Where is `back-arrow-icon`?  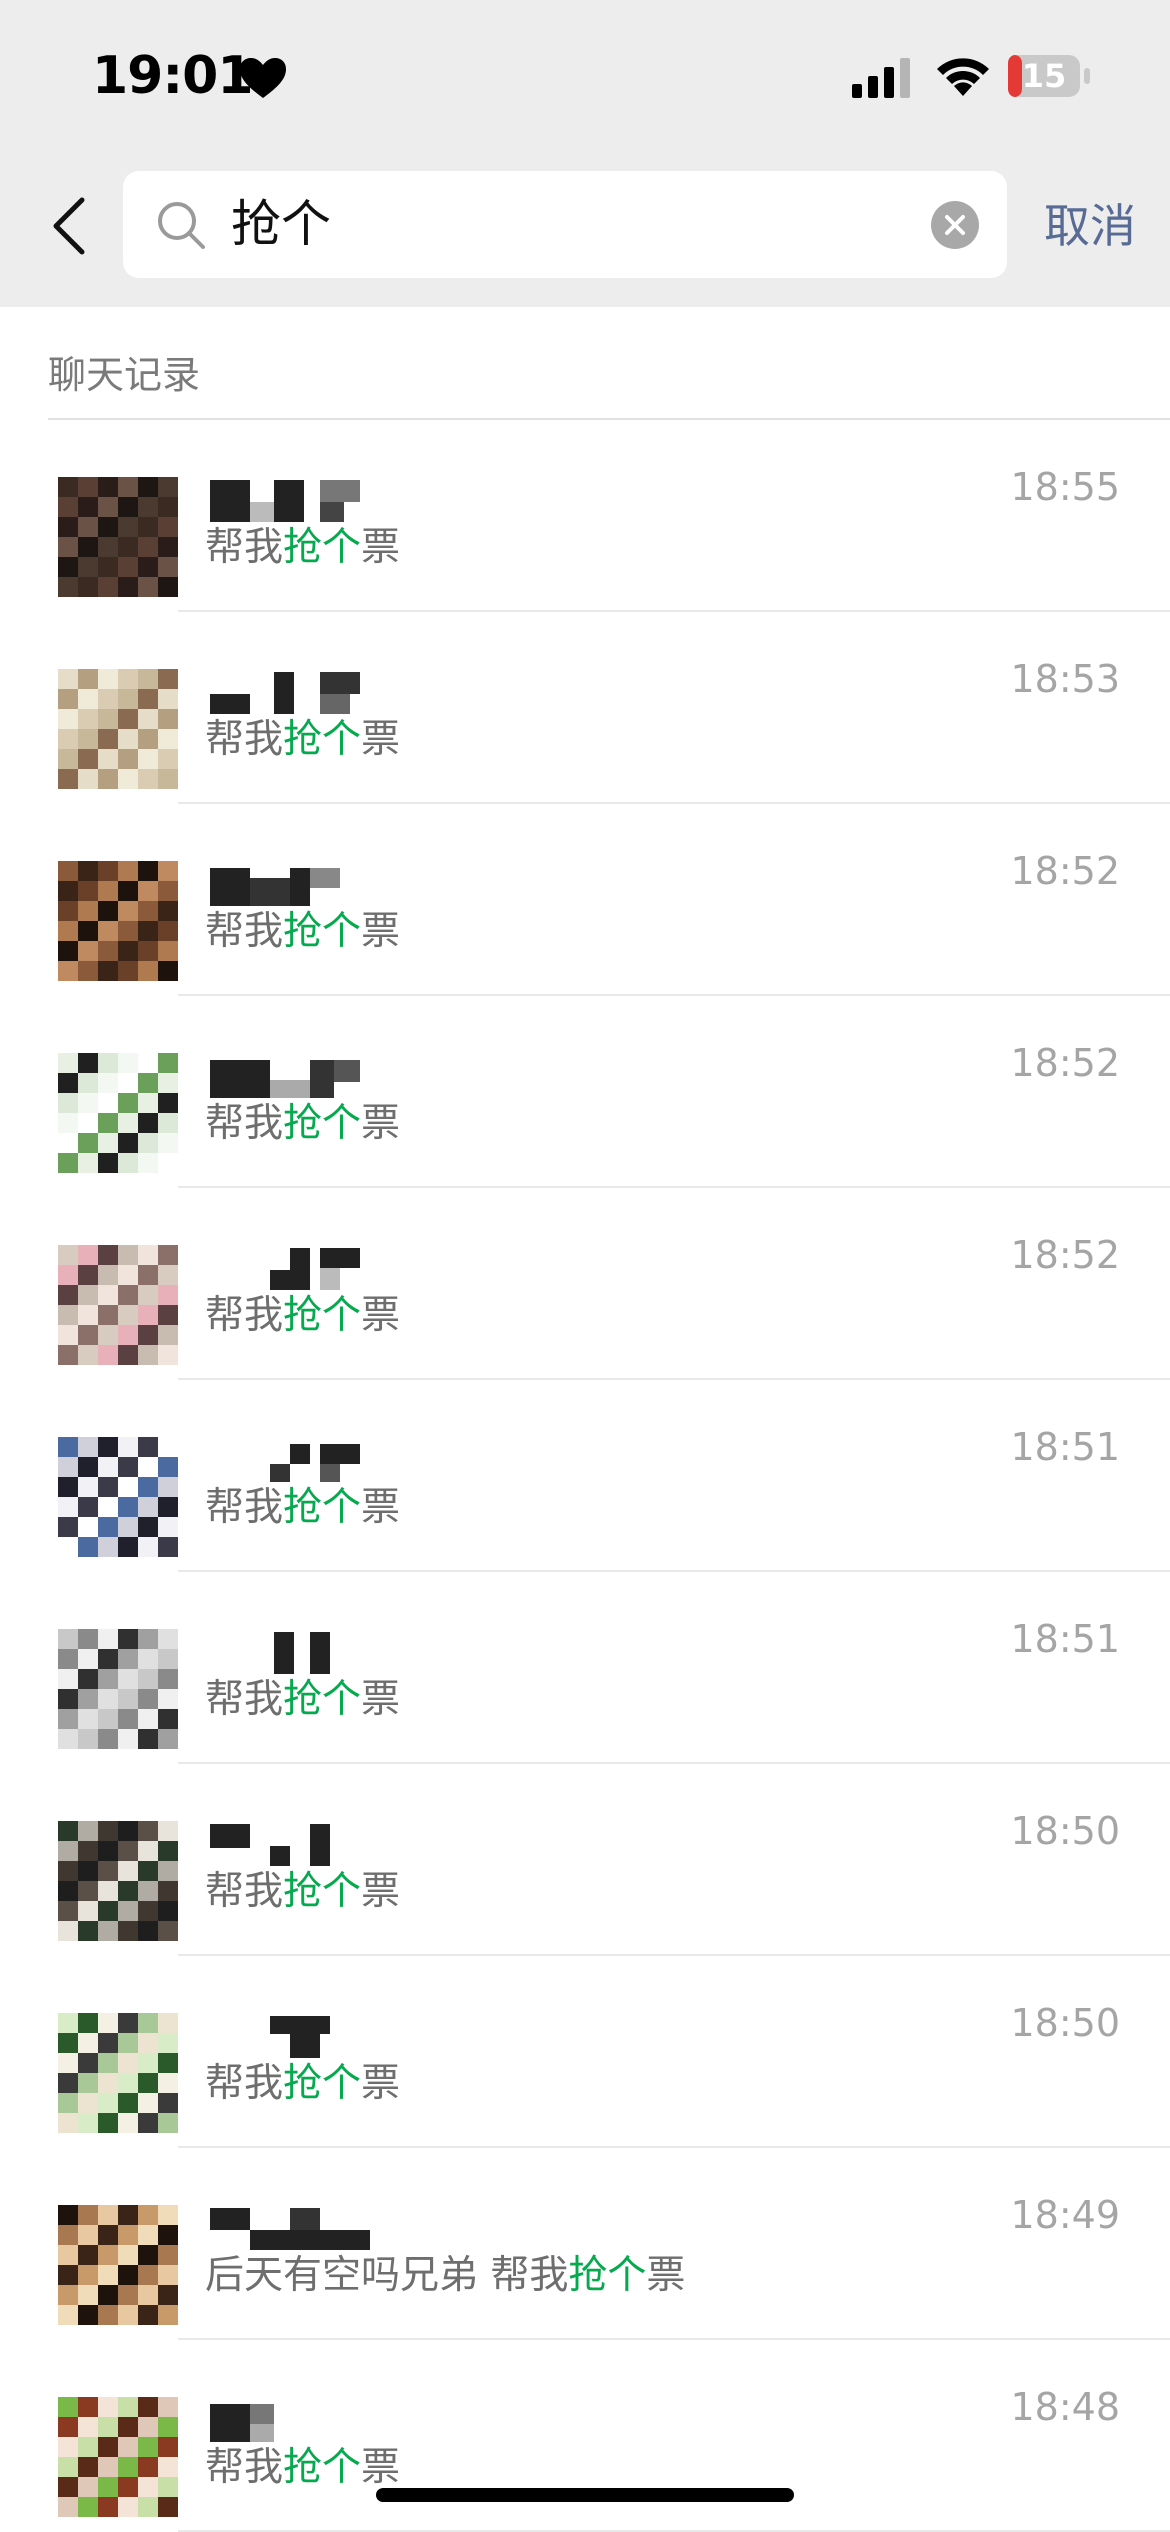 back-arrow-icon is located at coordinates (69, 226).